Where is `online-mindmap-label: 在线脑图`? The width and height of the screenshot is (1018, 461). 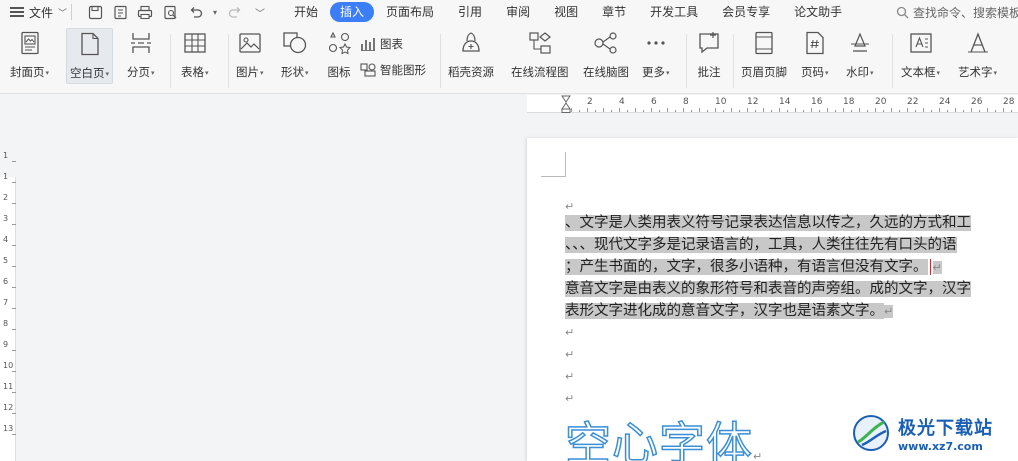 online-mindmap-label: 在线脑图 is located at coordinates (606, 72).